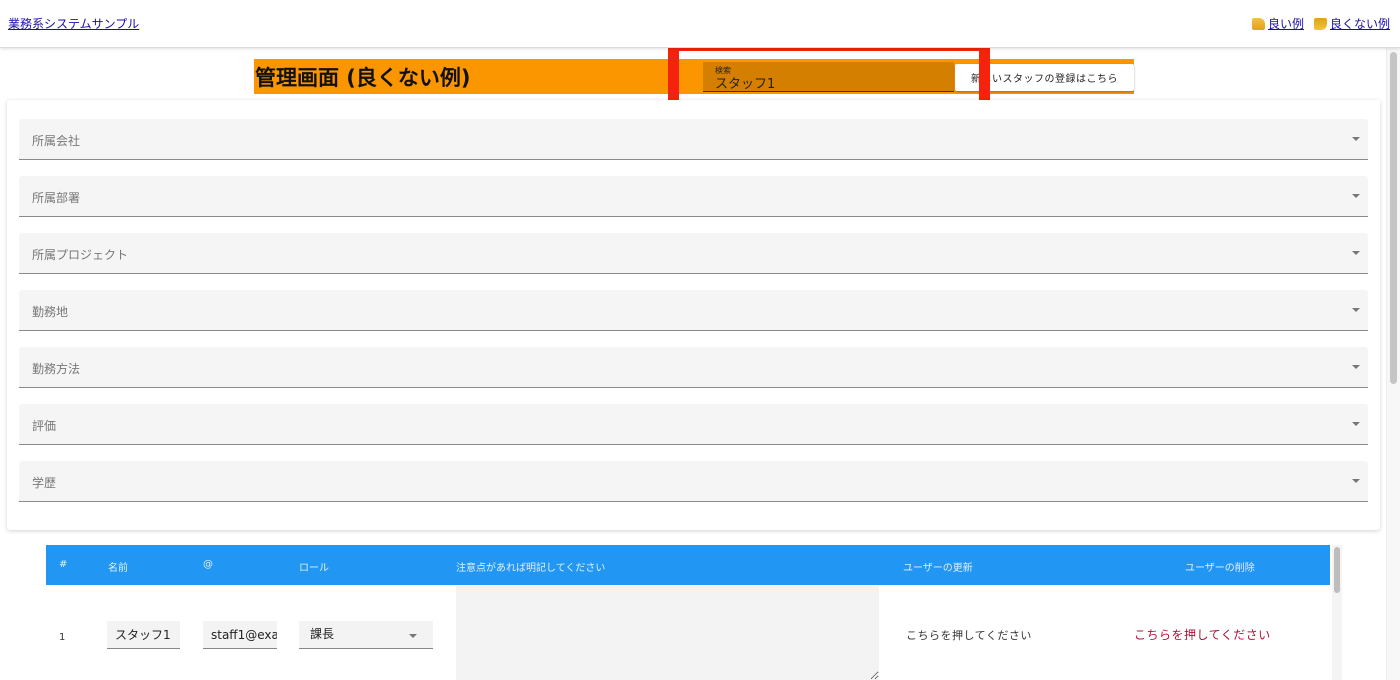 Image resolution: width=1400 pixels, height=680 pixels. What do you see at coordinates (693, 424) in the screenshot?
I see `filter-evaluation-select: 評価` at bounding box center [693, 424].